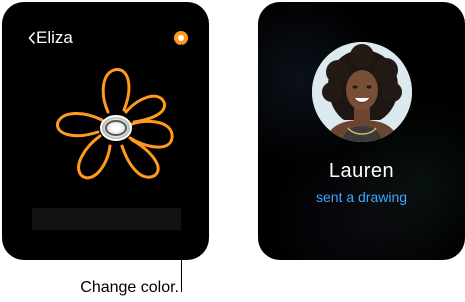  What do you see at coordinates (362, 92) in the screenshot?
I see `avatar` at bounding box center [362, 92].